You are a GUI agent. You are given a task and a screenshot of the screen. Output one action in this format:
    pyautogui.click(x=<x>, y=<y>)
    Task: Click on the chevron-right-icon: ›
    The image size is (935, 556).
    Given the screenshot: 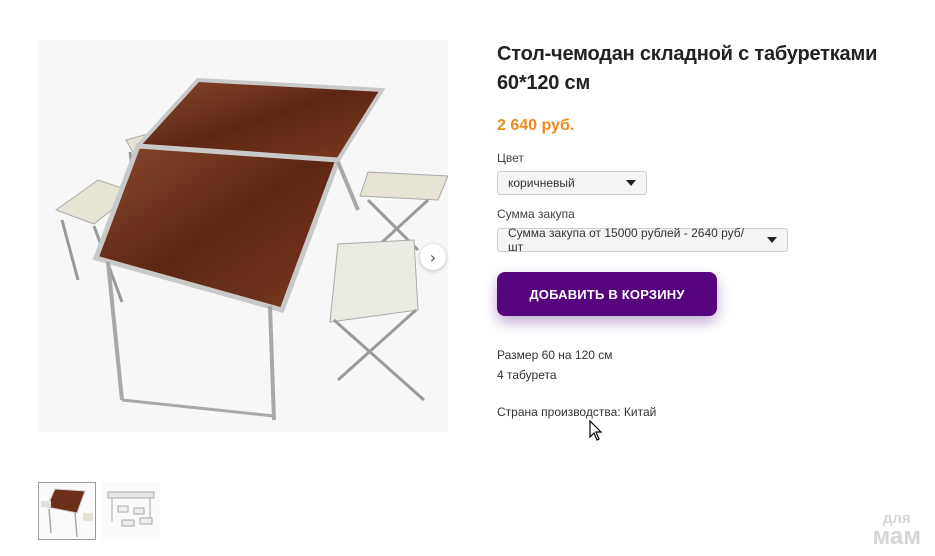 What is the action you would take?
    pyautogui.click(x=433, y=257)
    